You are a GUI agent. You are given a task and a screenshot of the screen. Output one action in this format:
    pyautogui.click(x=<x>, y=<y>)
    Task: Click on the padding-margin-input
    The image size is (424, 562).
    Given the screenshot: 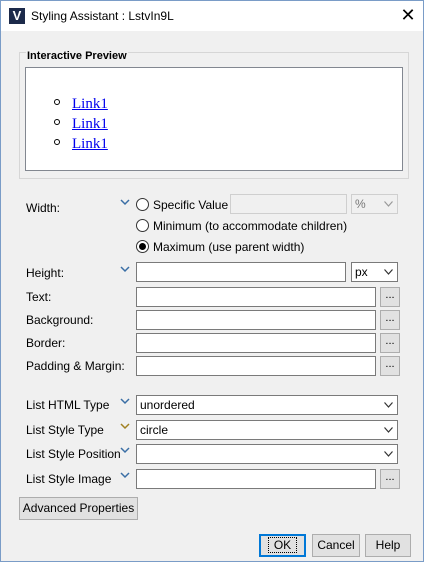 What is the action you would take?
    pyautogui.click(x=256, y=366)
    